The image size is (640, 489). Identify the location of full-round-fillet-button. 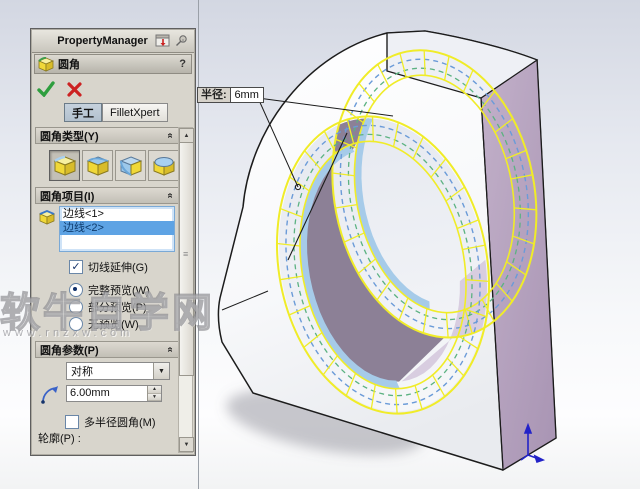
(163, 165).